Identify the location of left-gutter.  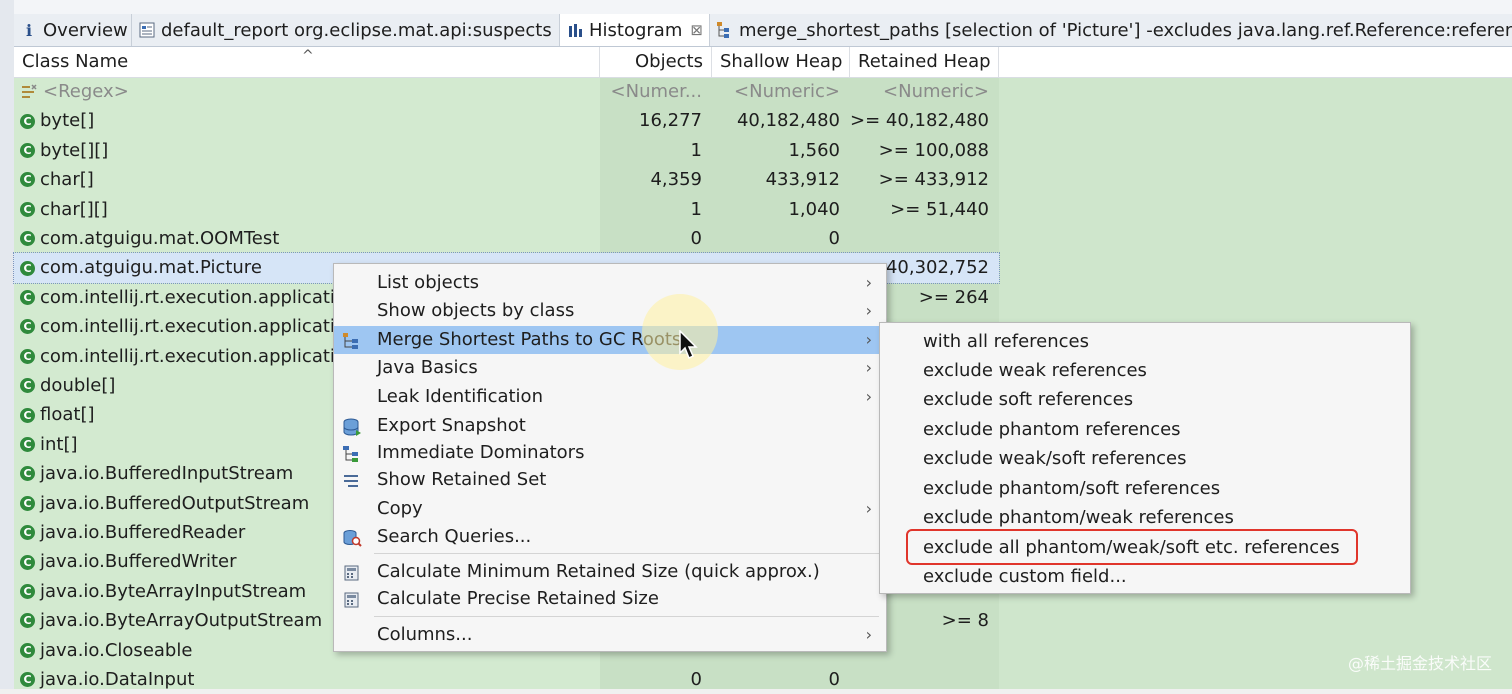
(7, 344).